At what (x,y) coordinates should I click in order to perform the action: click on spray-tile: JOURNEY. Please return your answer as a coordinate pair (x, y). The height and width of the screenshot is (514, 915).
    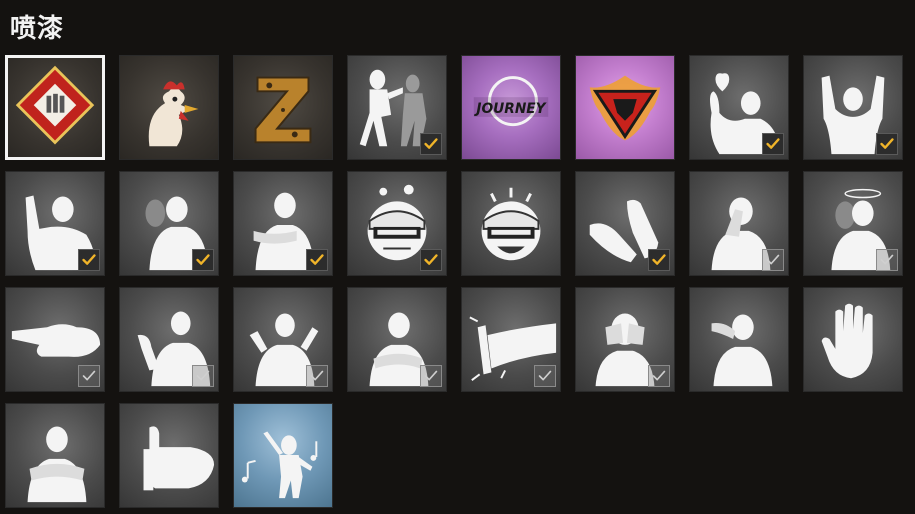
    Looking at the image, I should click on (511, 107).